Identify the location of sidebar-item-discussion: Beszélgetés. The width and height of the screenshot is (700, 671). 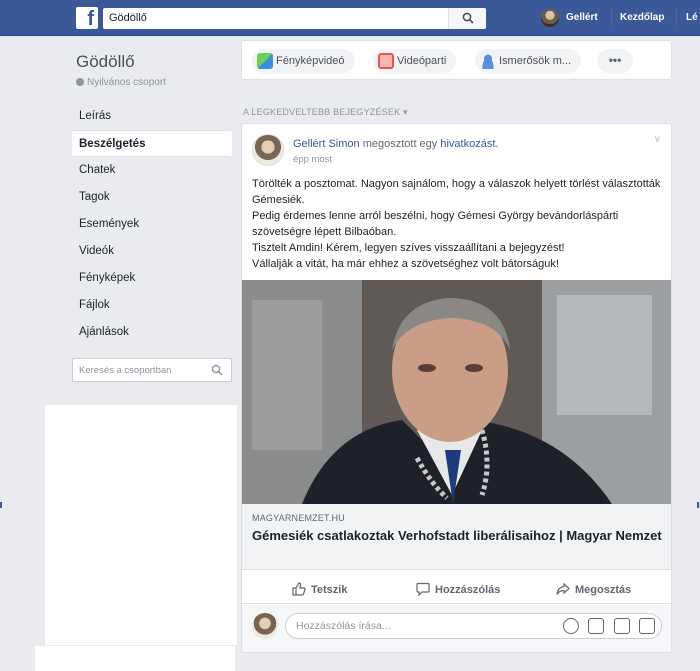
(152, 143).